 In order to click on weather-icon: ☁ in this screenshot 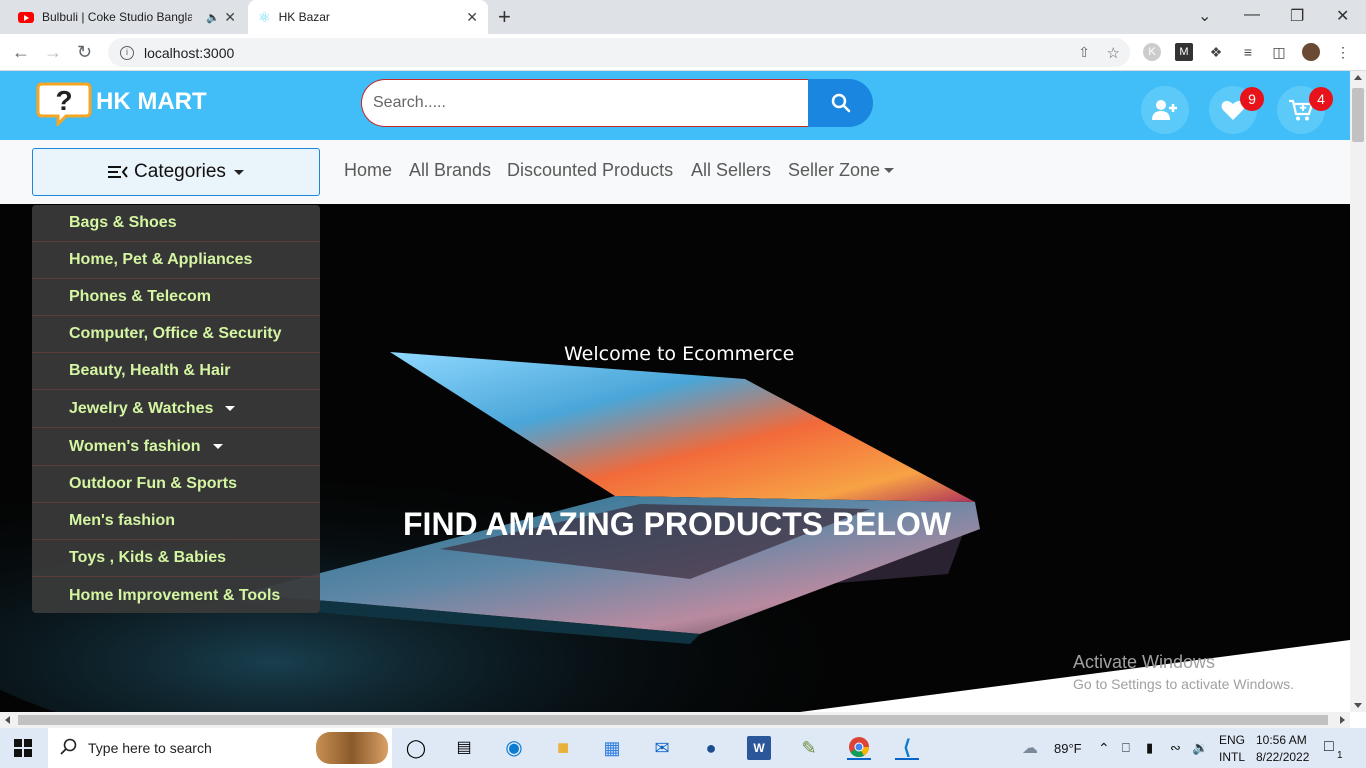, I will do `click(1030, 748)`.